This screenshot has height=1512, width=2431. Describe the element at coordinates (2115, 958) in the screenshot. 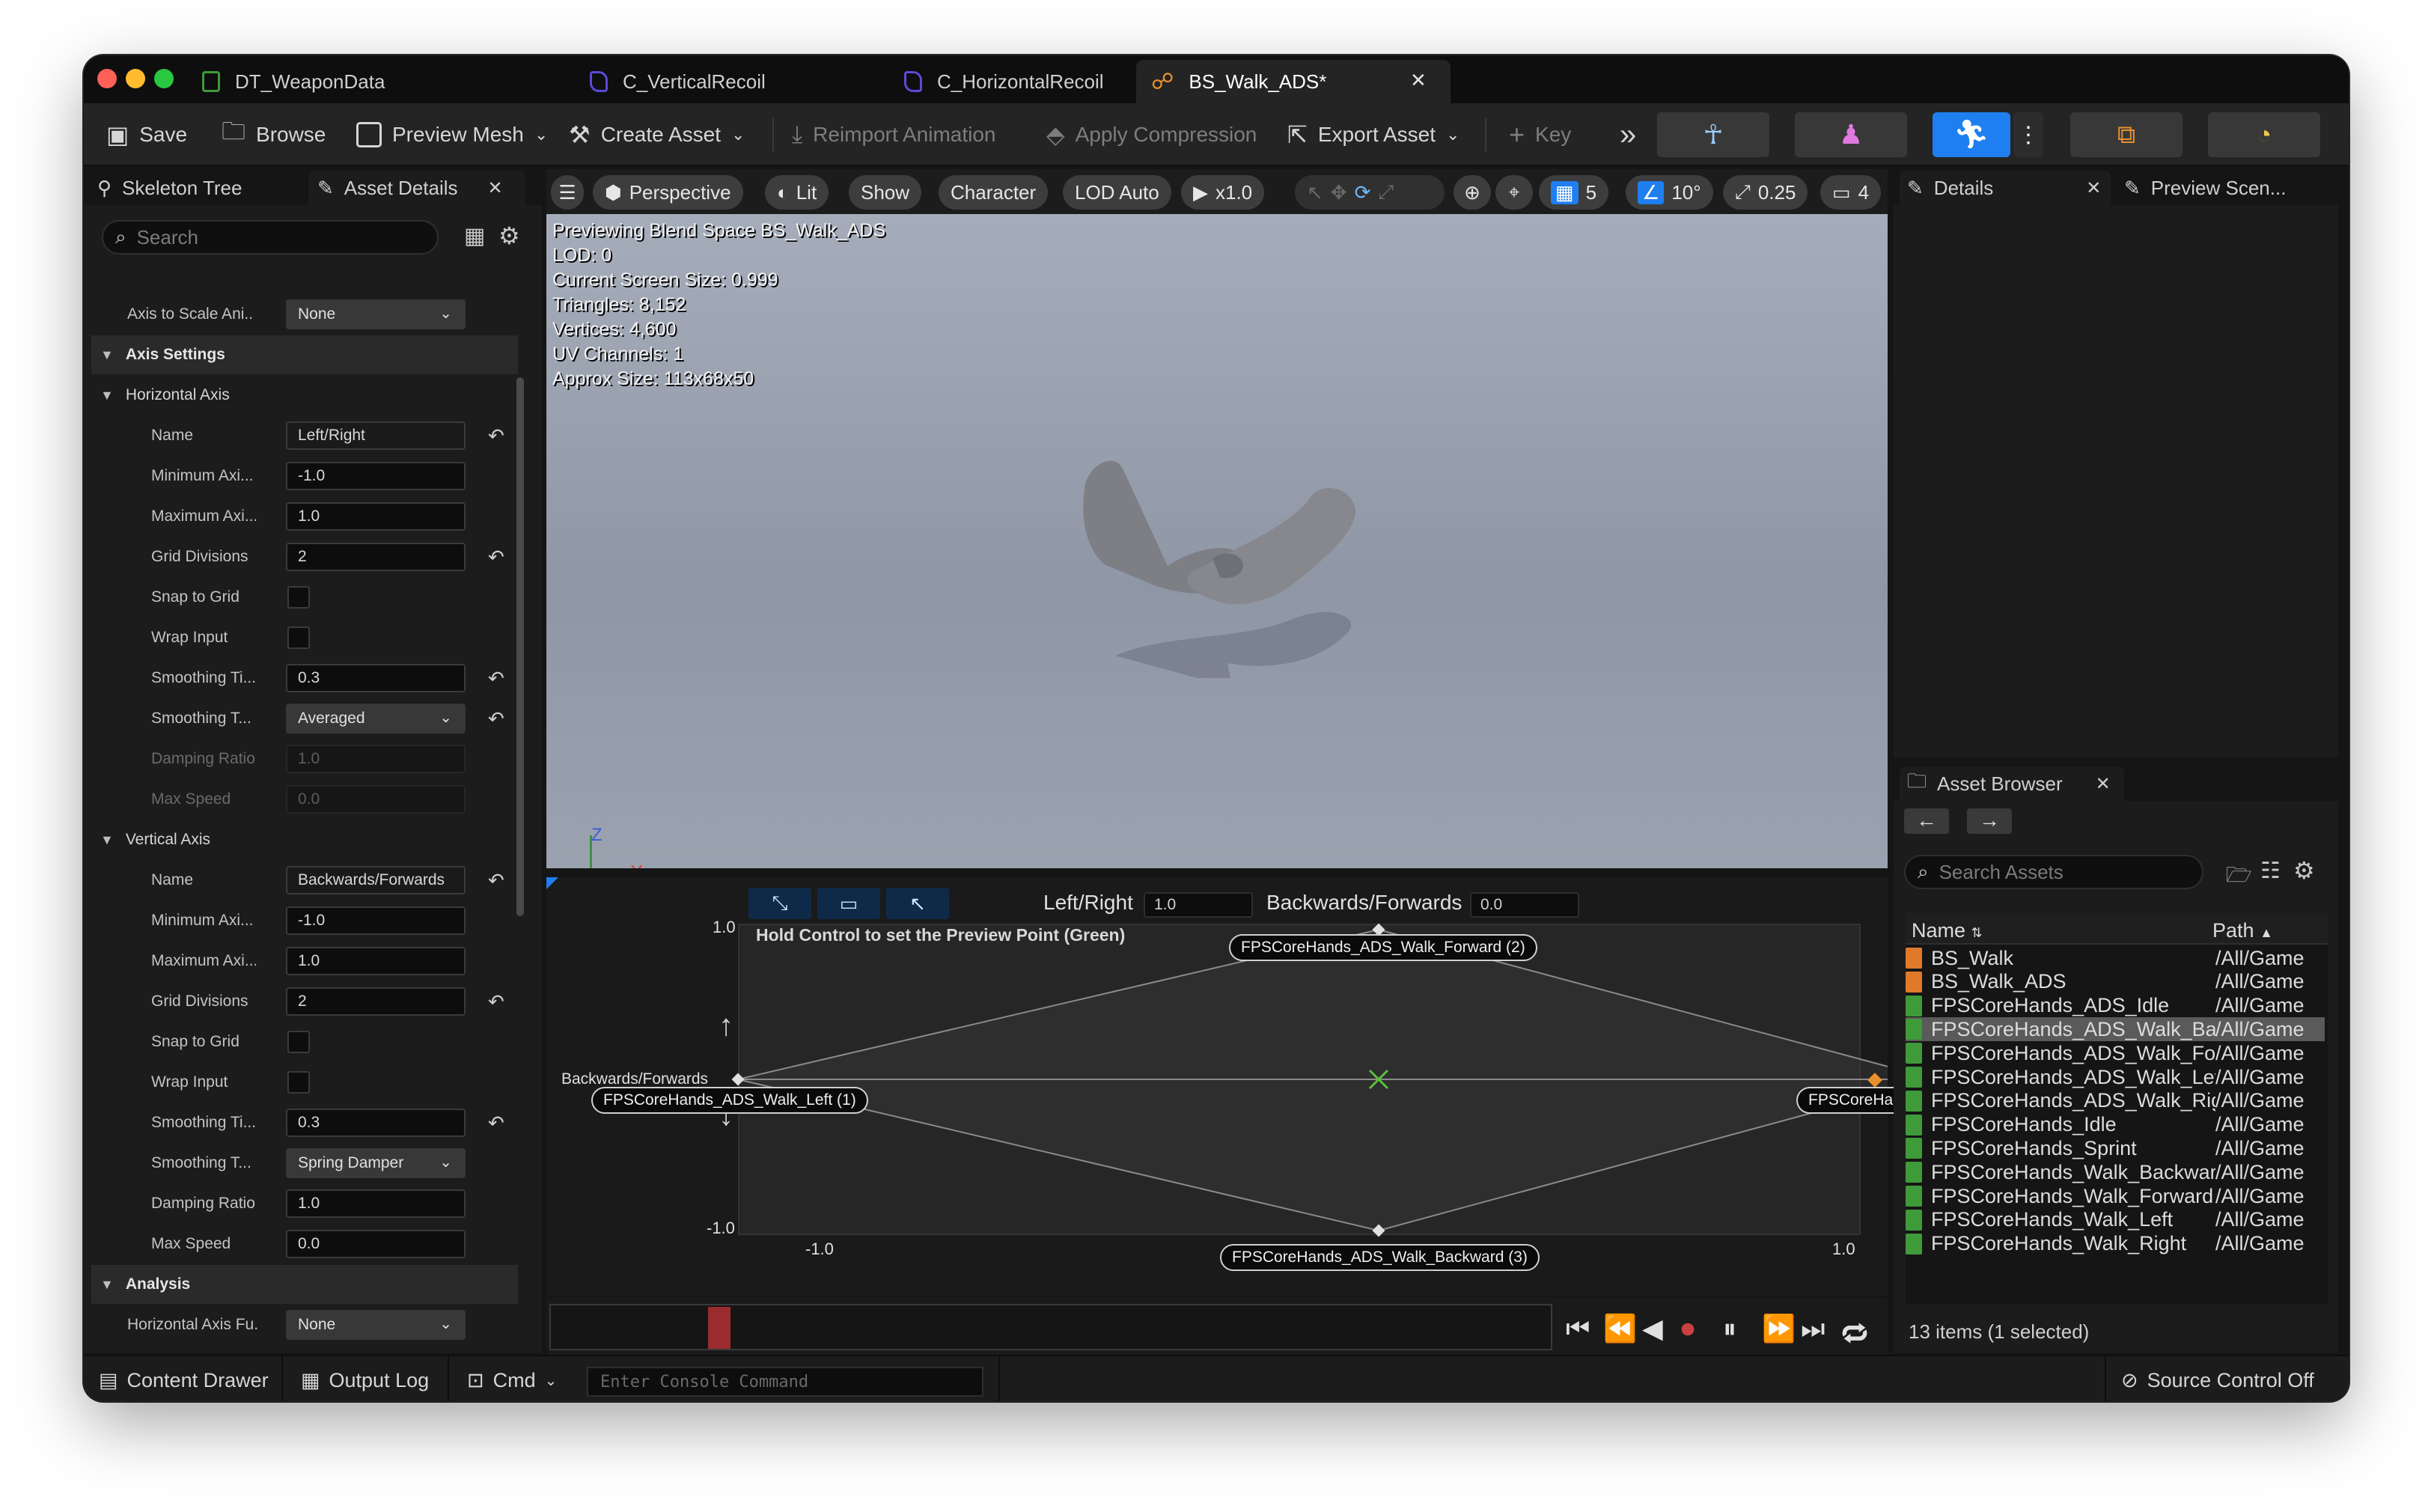

I see `asset-row: BS_Walk/All/Game` at that location.